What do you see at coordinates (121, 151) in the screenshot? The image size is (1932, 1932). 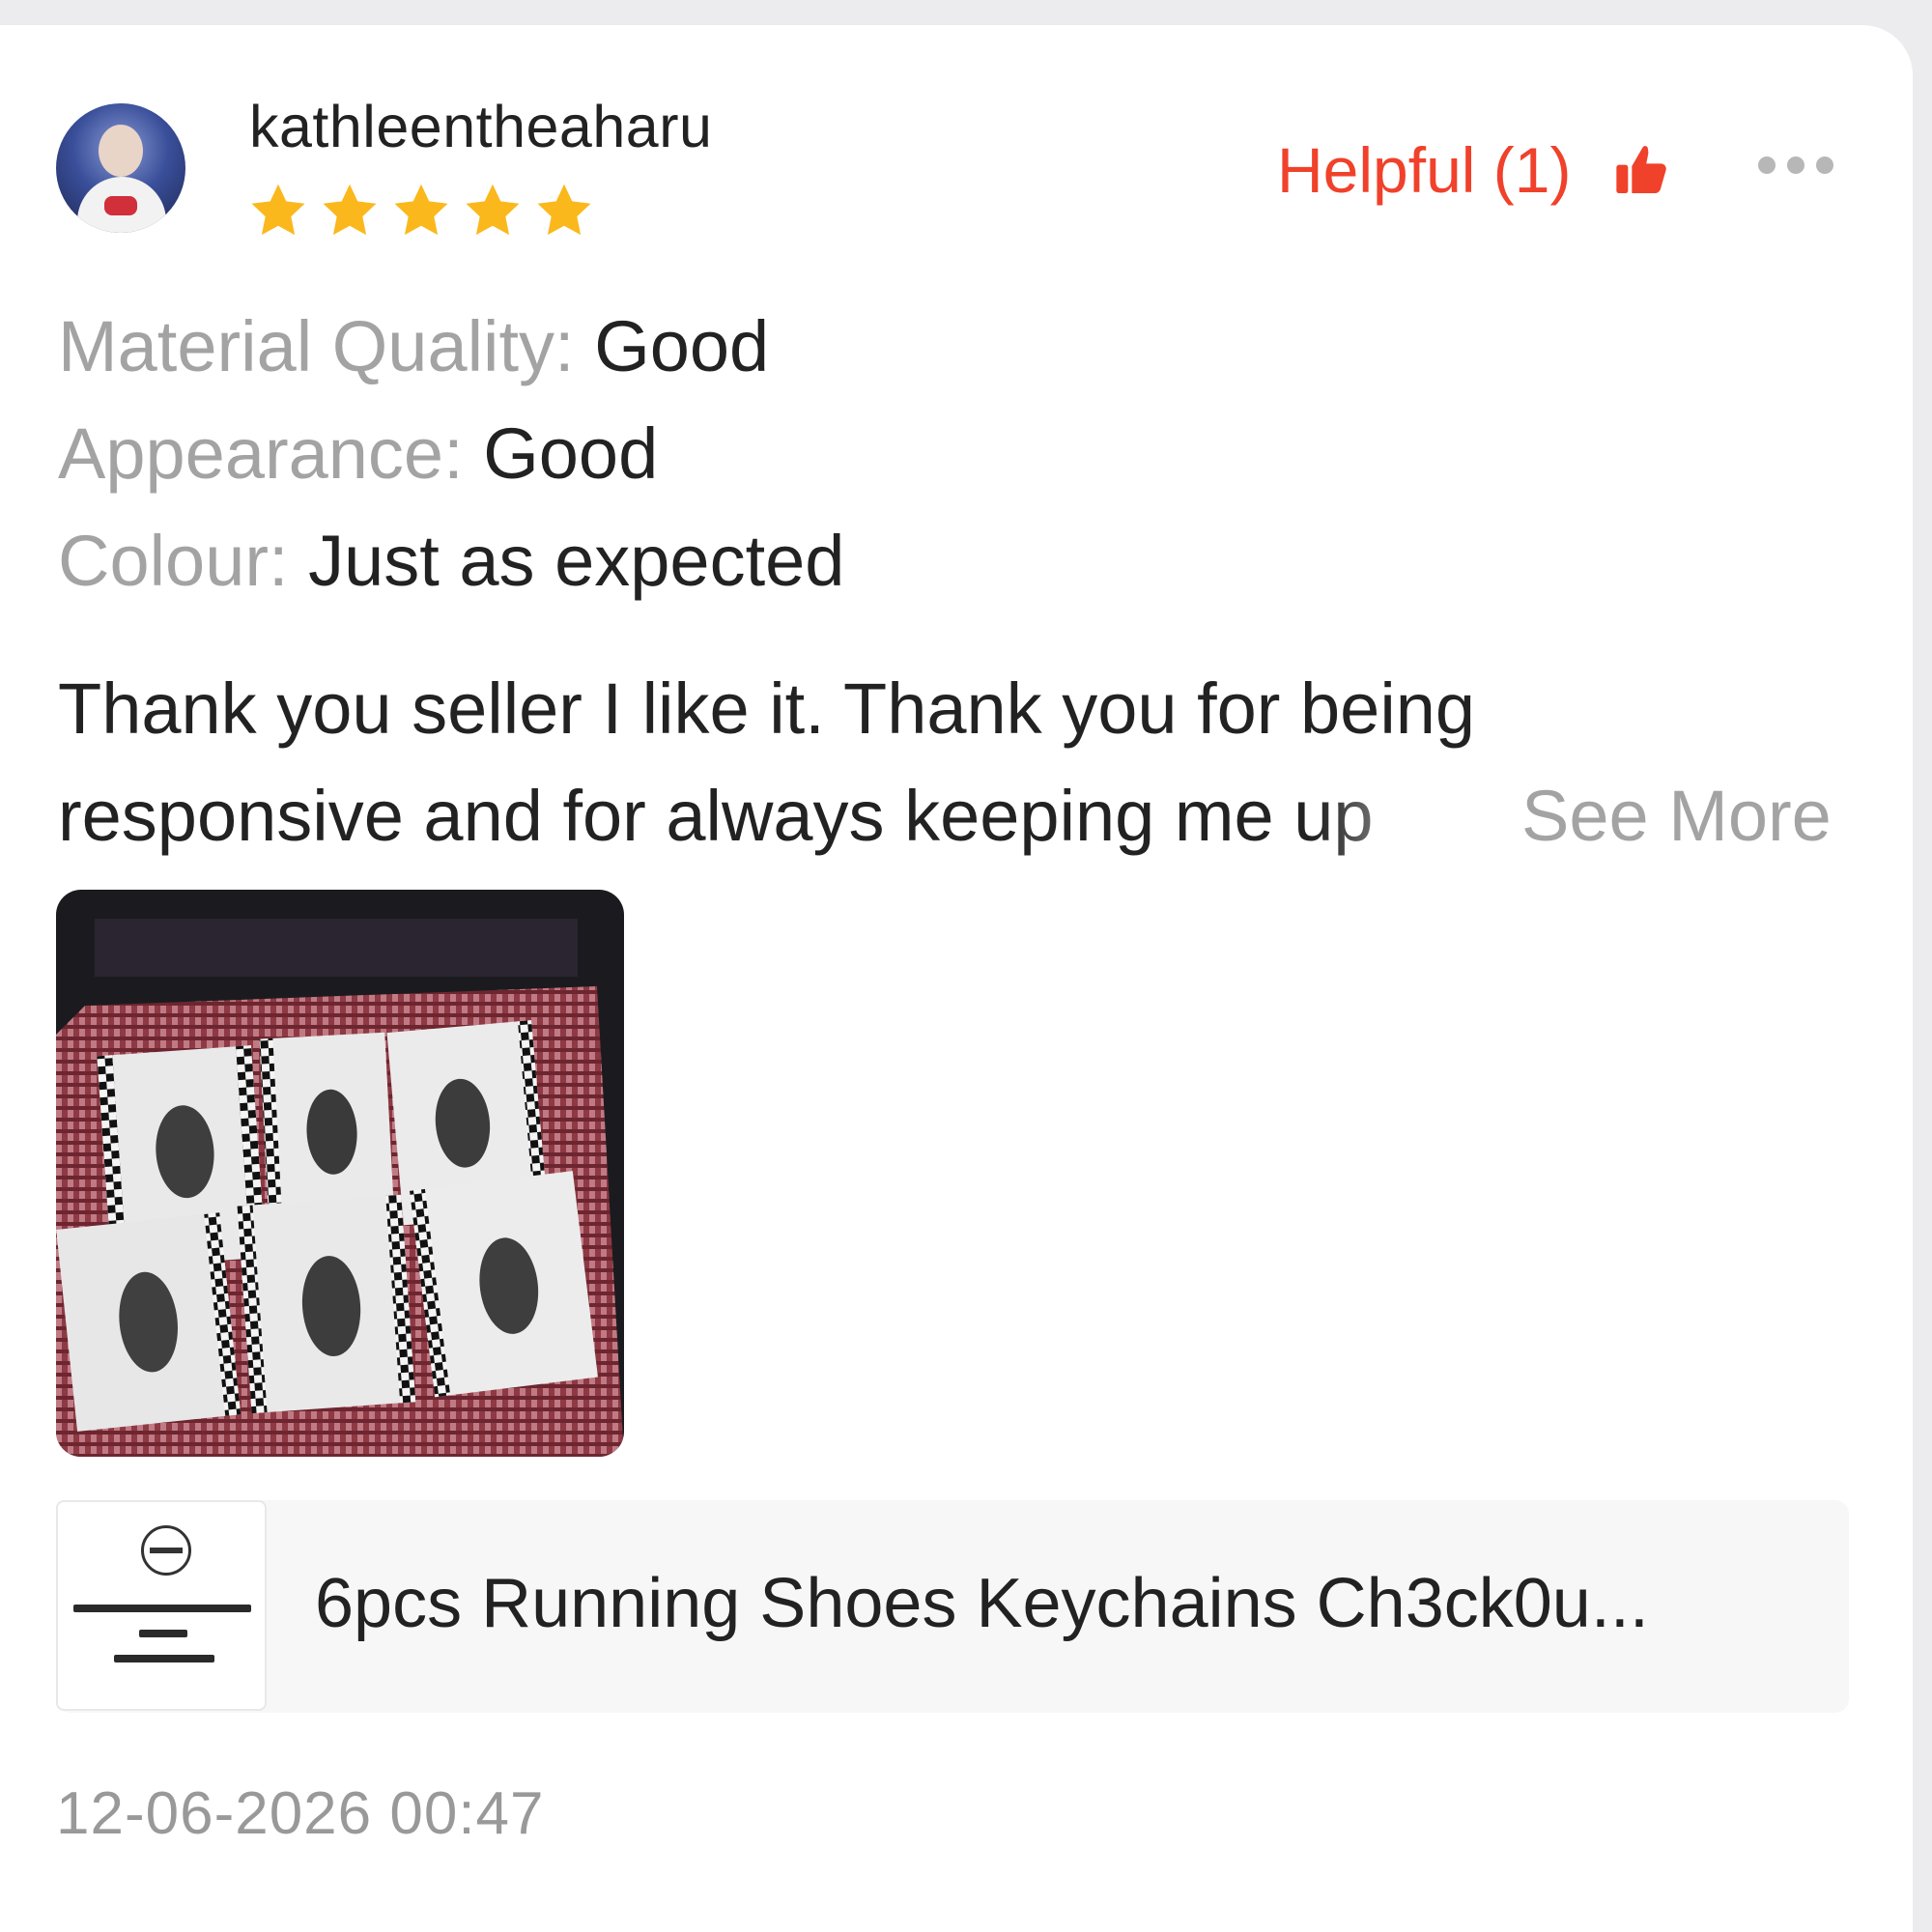 I see `avatar-face` at bounding box center [121, 151].